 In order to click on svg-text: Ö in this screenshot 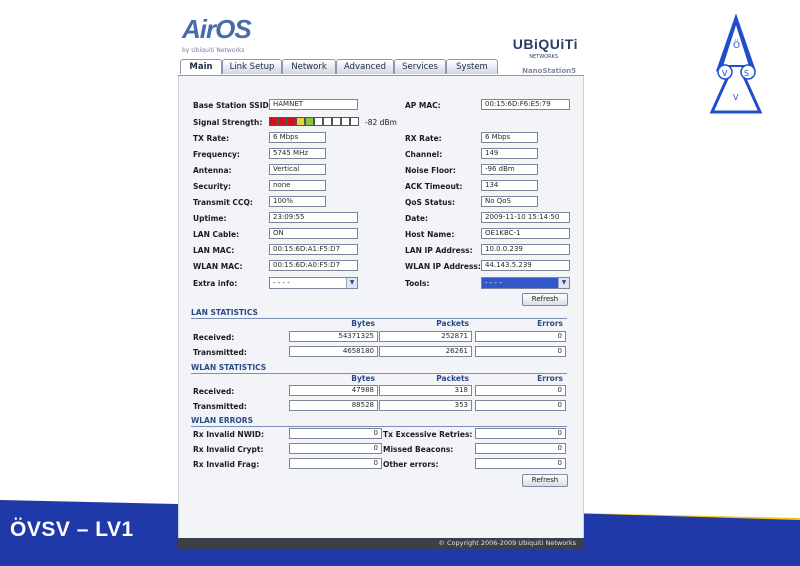, I will do `click(736, 45)`.